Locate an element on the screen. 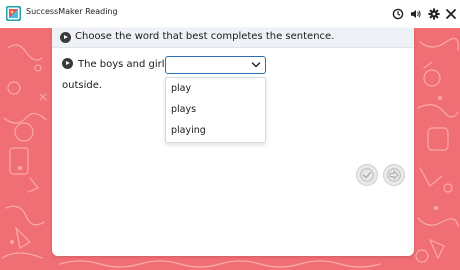  play-audio-prompt-button is located at coordinates (65, 37).